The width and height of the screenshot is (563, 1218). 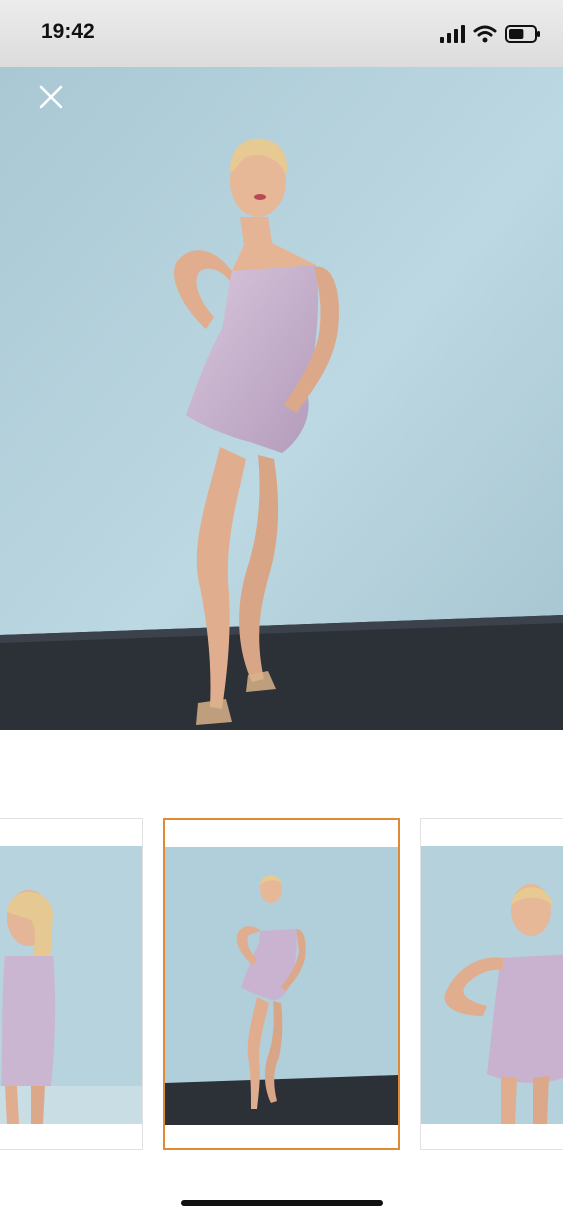 I want to click on home-indicator, so click(x=282, y=1203).